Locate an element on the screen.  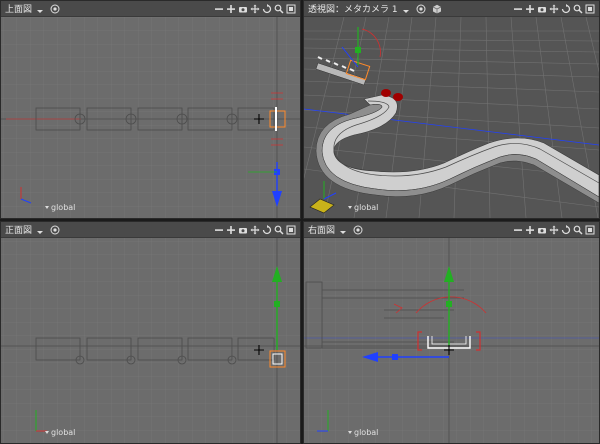
top-view-header: 上面図 is located at coordinates (150, 9).